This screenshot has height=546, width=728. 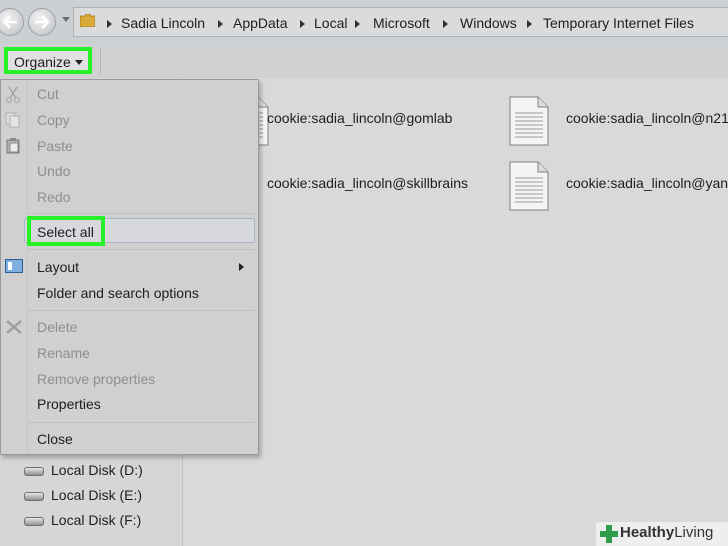 What do you see at coordinates (13, 94) in the screenshot?
I see `scissors-icon` at bounding box center [13, 94].